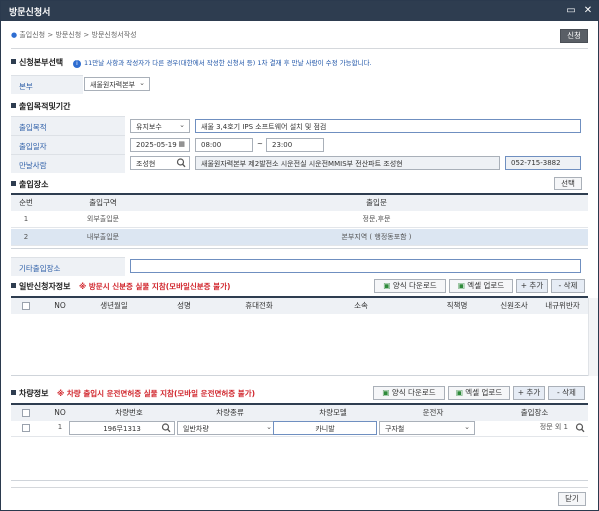  Describe the element at coordinates (566, 393) in the screenshot. I see `vehicle-delete-button: - 삭제` at that location.